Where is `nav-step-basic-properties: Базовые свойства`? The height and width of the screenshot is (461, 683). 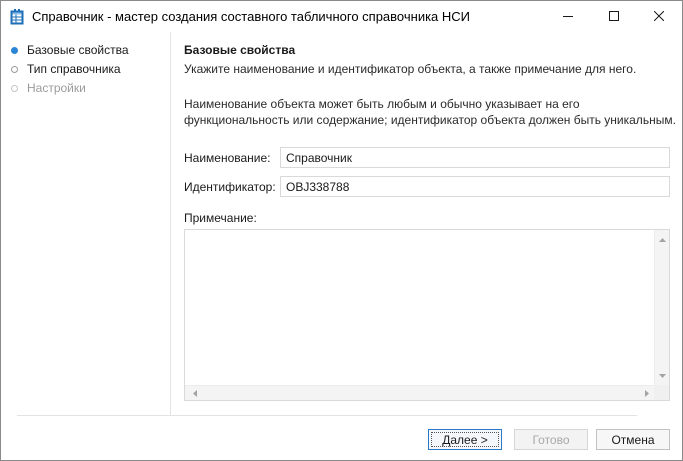 nav-step-basic-properties: Базовые свойства is located at coordinates (70, 50).